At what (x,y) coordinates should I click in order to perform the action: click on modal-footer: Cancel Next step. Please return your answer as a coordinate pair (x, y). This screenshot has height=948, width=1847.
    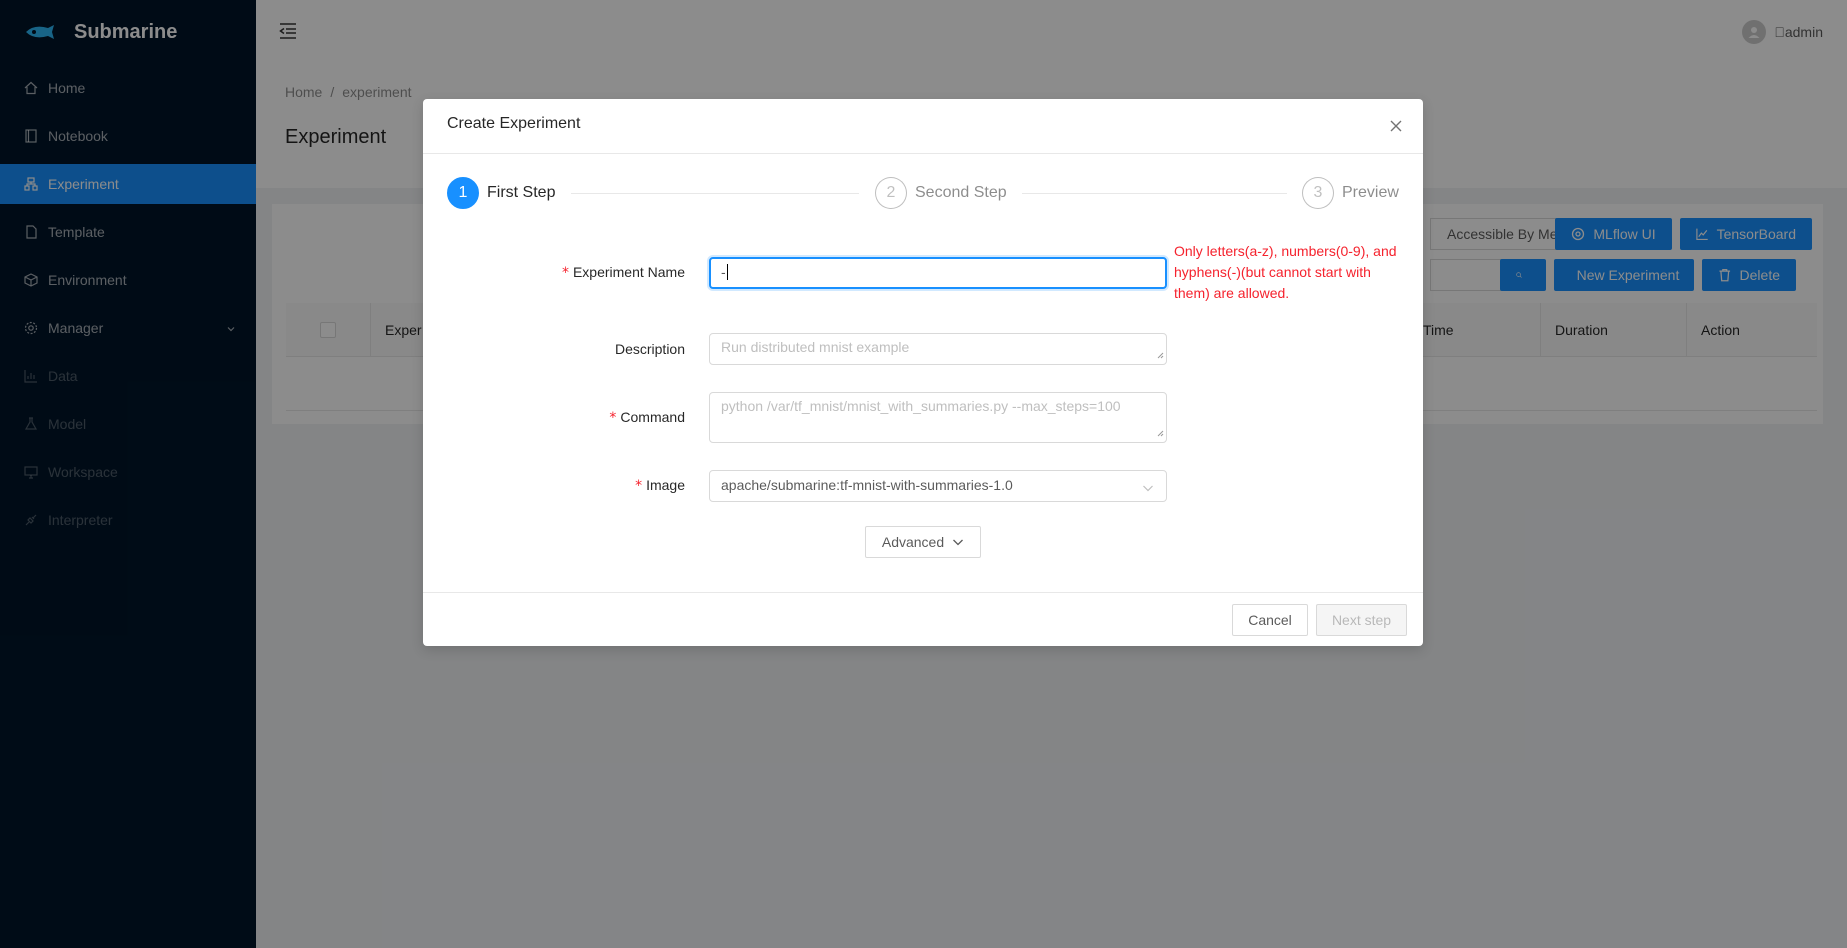
    Looking at the image, I should click on (923, 619).